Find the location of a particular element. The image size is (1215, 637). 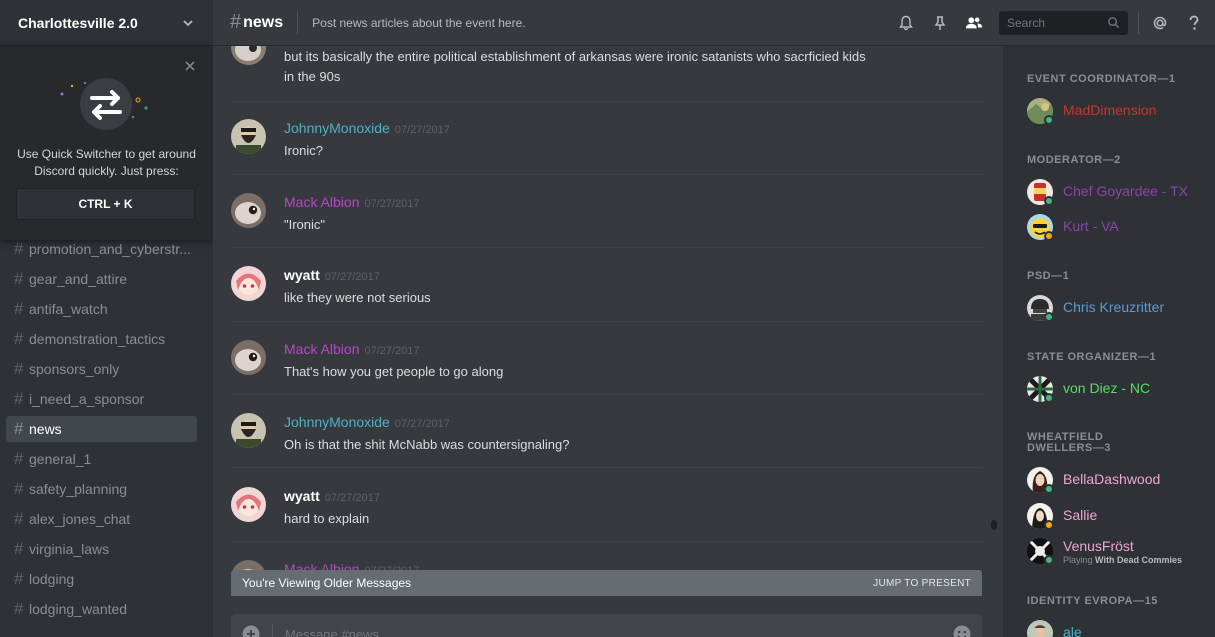

role-header: EVENT COORDINATOR—1 is located at coordinates (1101, 79).